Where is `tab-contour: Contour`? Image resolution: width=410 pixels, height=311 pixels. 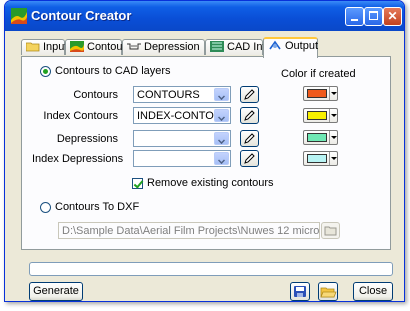 tab-contour: Contour is located at coordinates (95, 47).